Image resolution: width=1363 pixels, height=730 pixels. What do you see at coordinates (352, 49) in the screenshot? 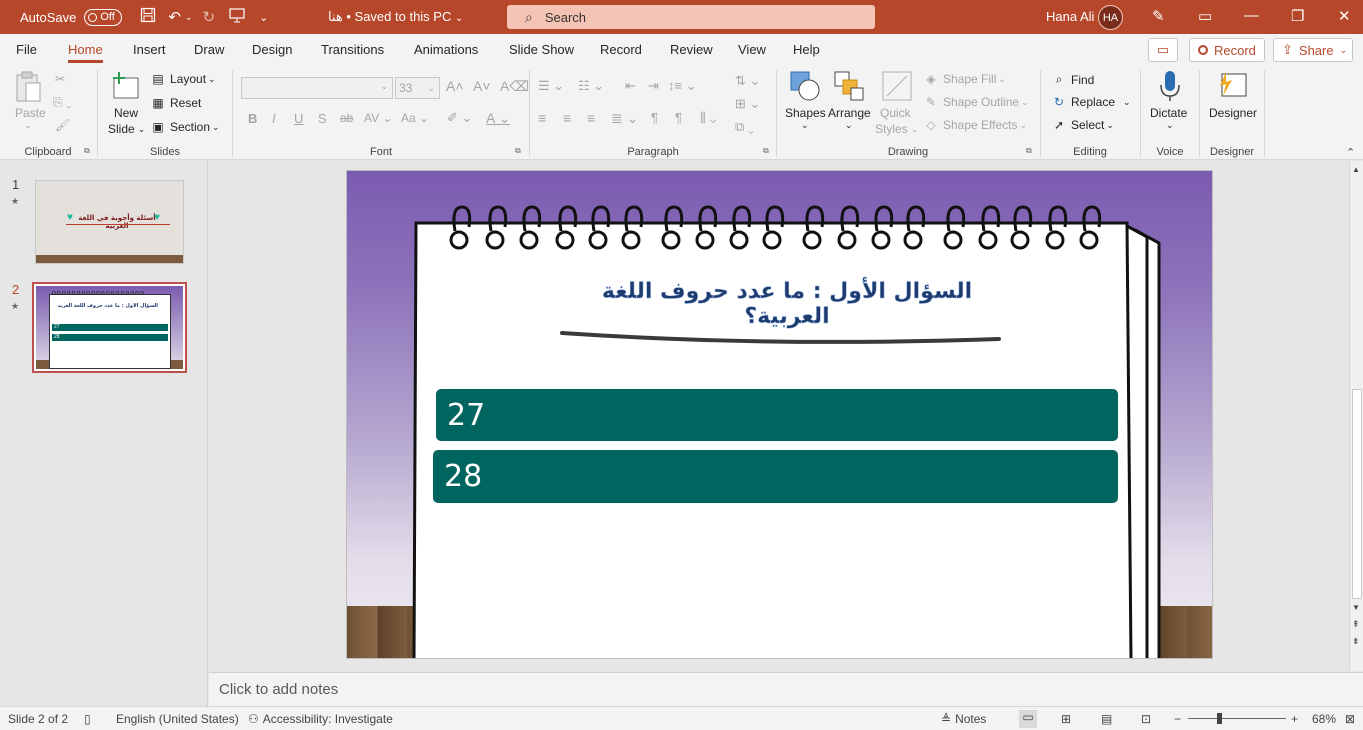
I see `tab-transitions: Transitions` at bounding box center [352, 49].